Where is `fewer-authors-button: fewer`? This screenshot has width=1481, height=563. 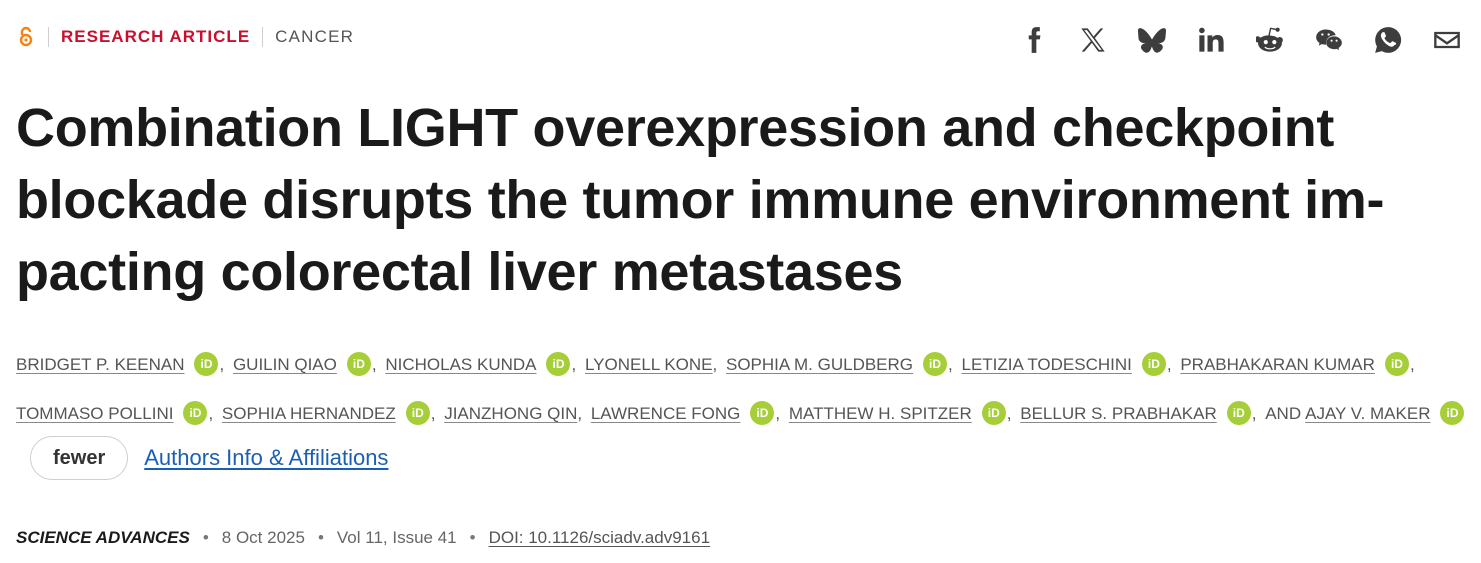 fewer-authors-button: fewer is located at coordinates (79, 458).